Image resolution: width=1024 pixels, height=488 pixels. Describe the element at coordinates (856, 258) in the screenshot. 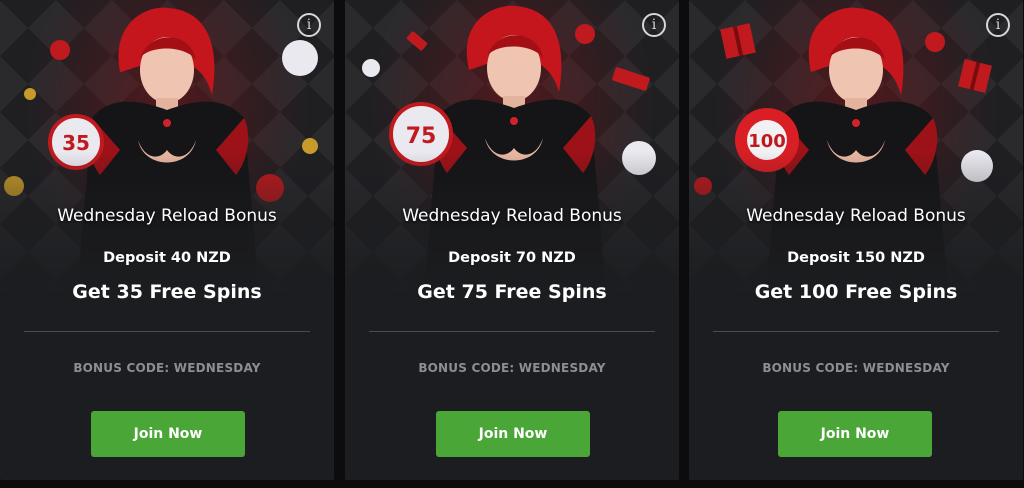

I see `deposit-requirement: Deposit 150 NZD` at that location.